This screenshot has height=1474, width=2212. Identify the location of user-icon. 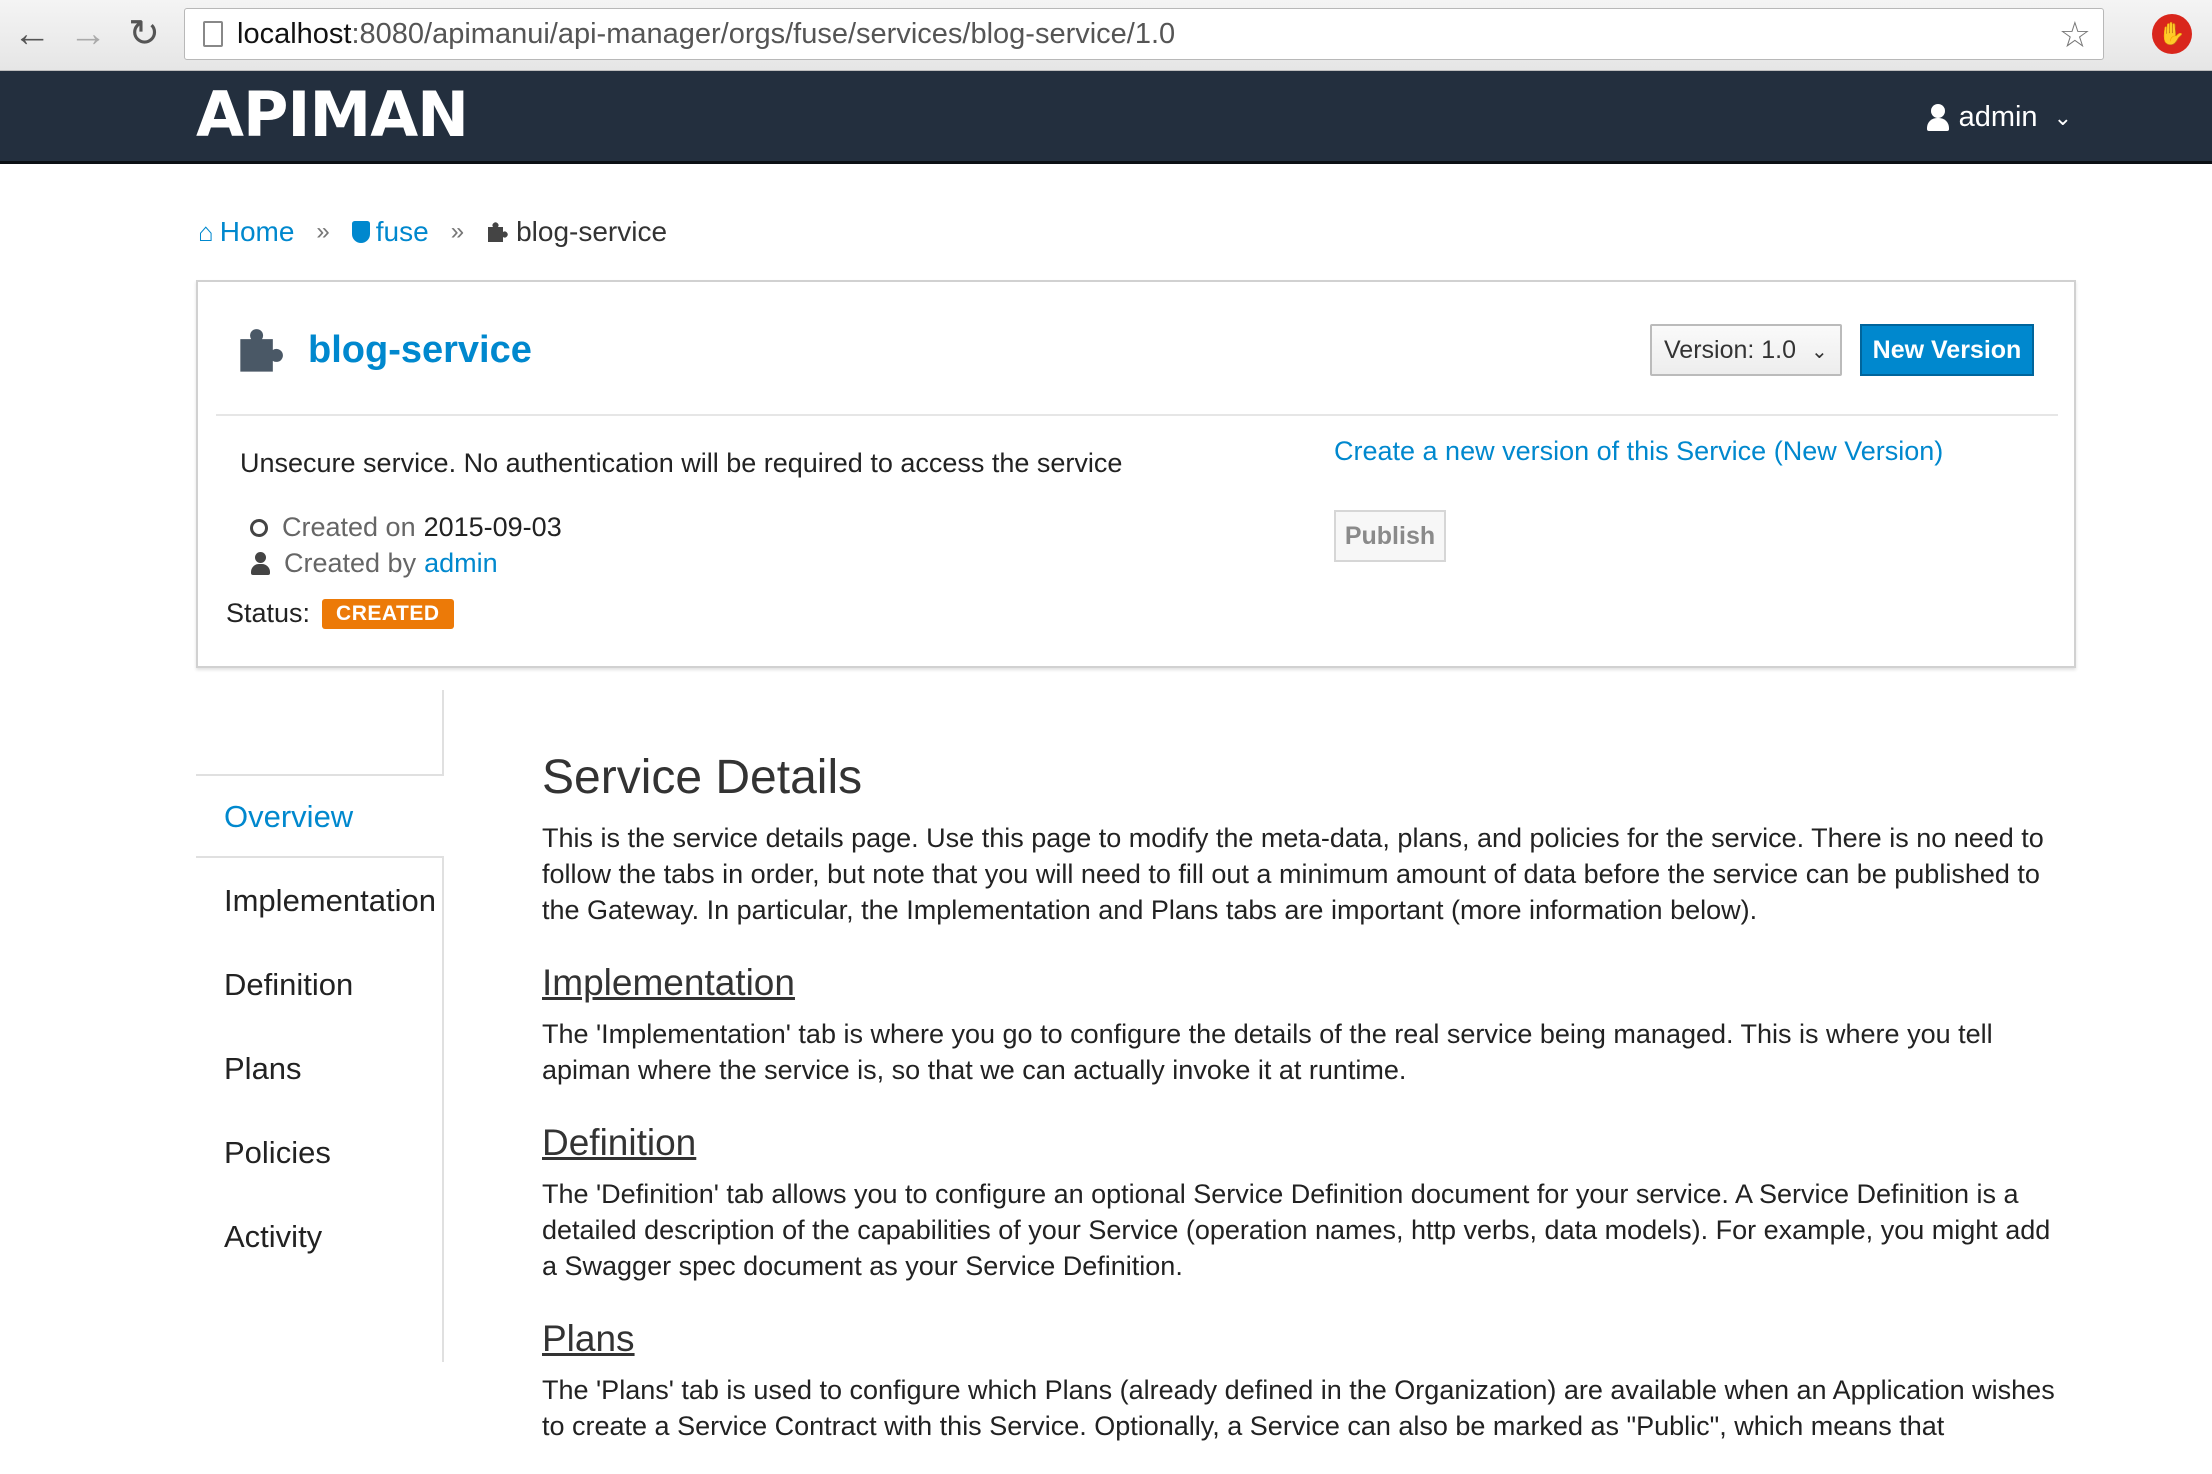
(1937, 117).